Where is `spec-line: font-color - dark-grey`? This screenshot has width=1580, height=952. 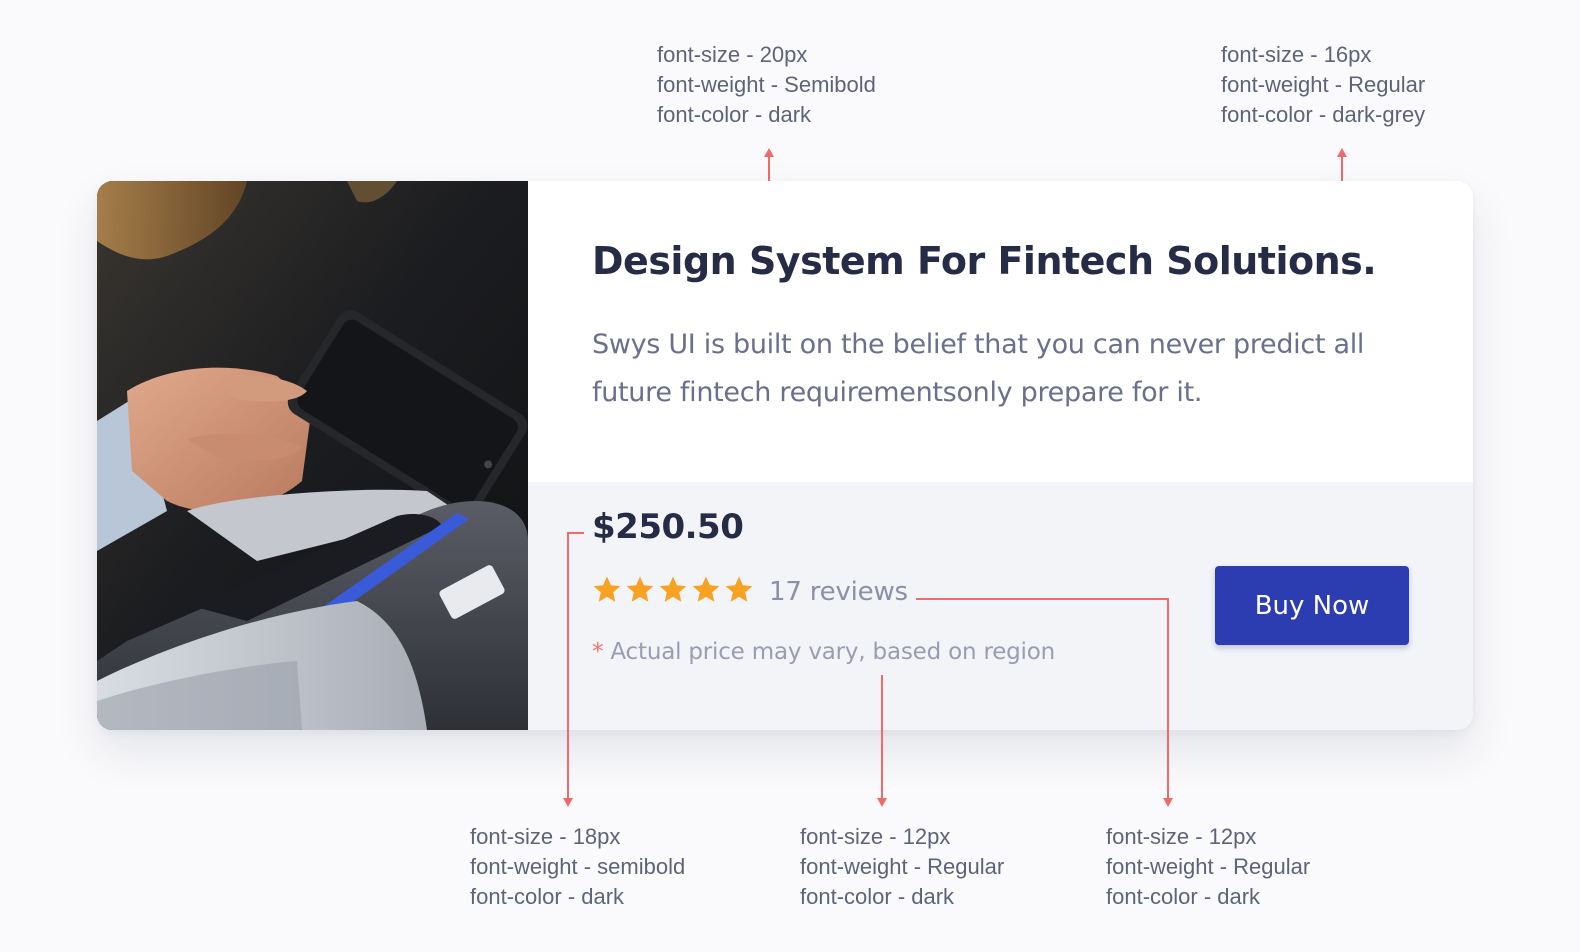
spec-line: font-color - dark-grey is located at coordinates (1323, 114).